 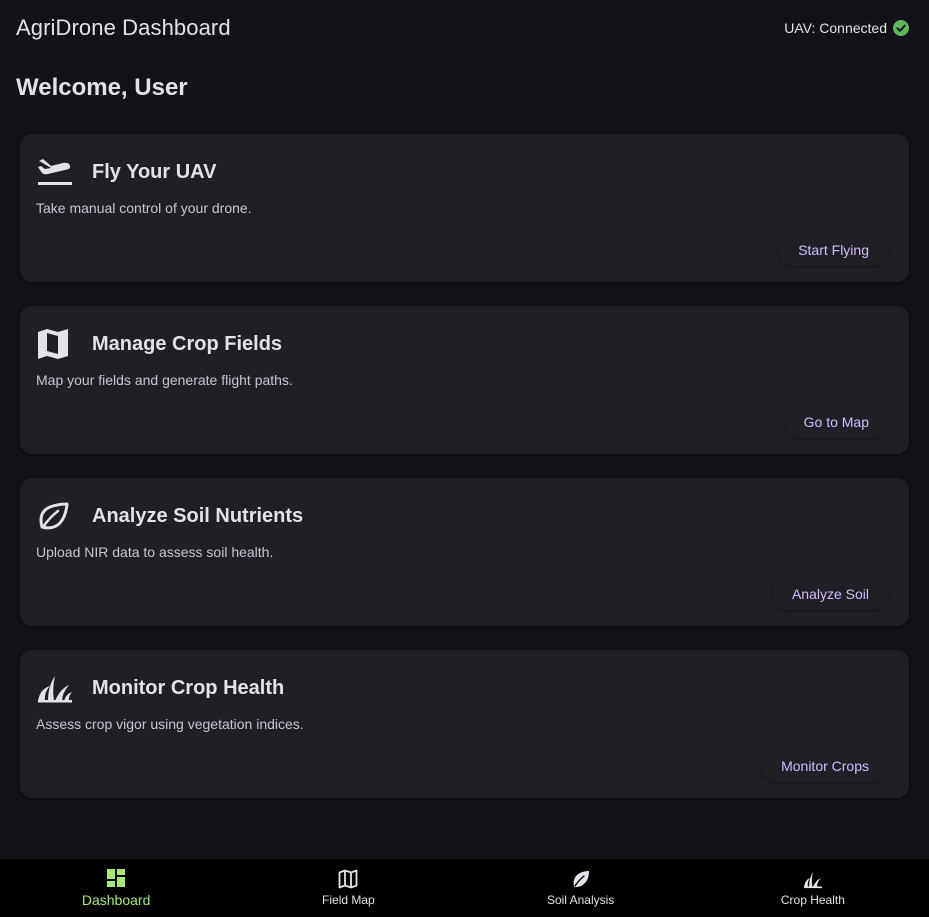 I want to click on uav-status-text: UAV: Connected, so click(x=835, y=28).